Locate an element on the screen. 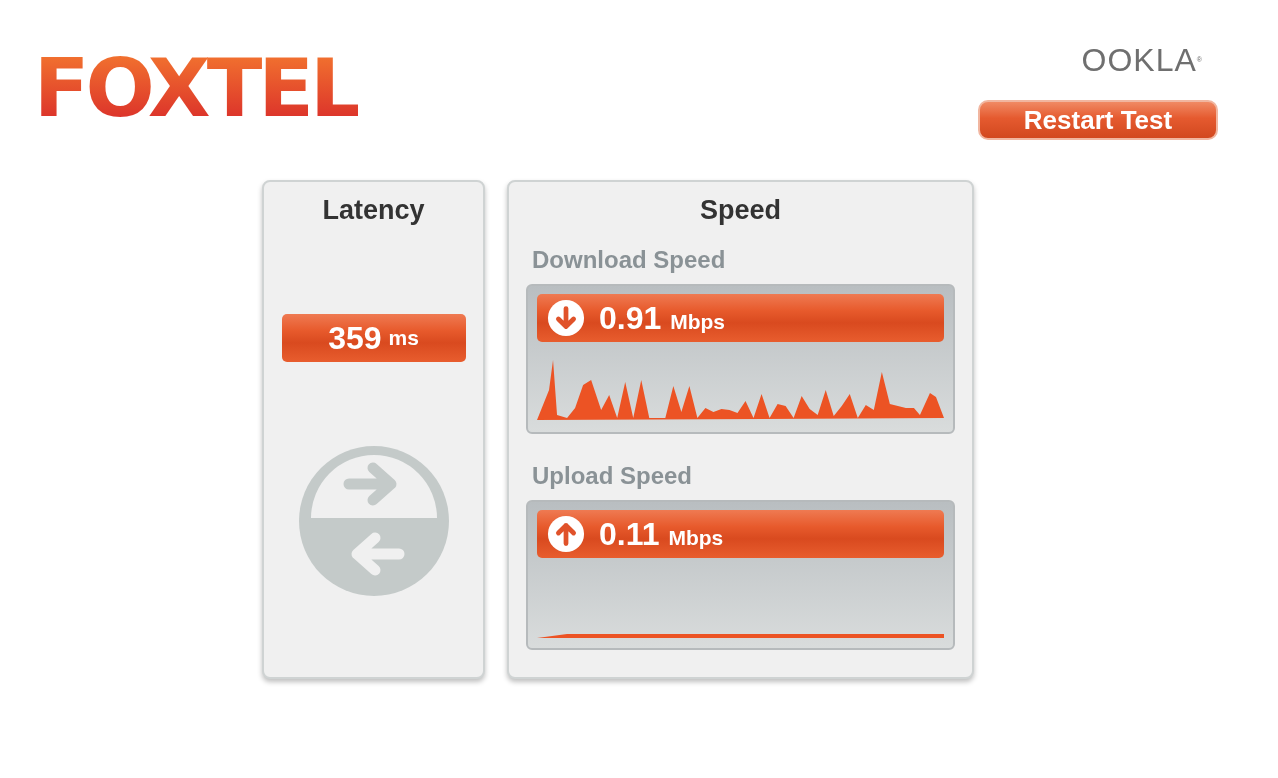  speed-label: Upload Speed is located at coordinates (613, 476).